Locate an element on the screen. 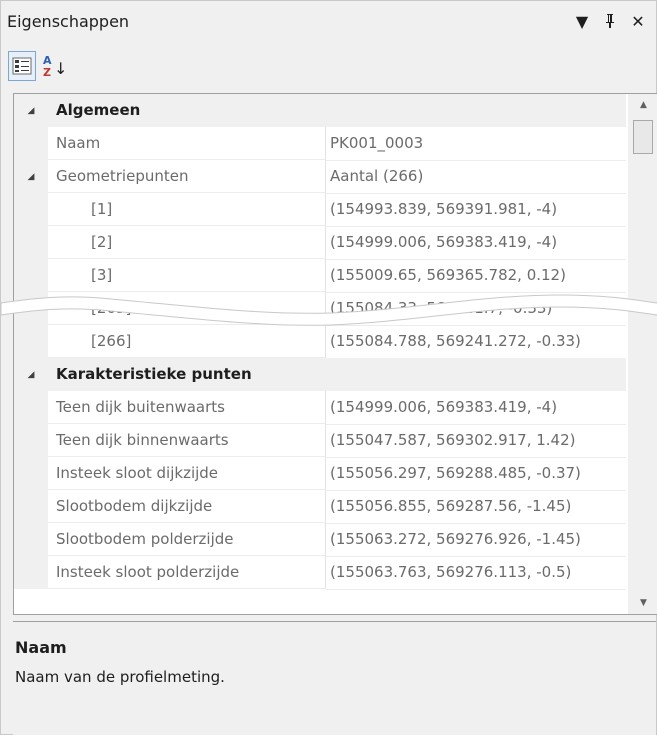 This screenshot has width=657, height=735. property-row: Naam PK001_0003 is located at coordinates (320, 144).